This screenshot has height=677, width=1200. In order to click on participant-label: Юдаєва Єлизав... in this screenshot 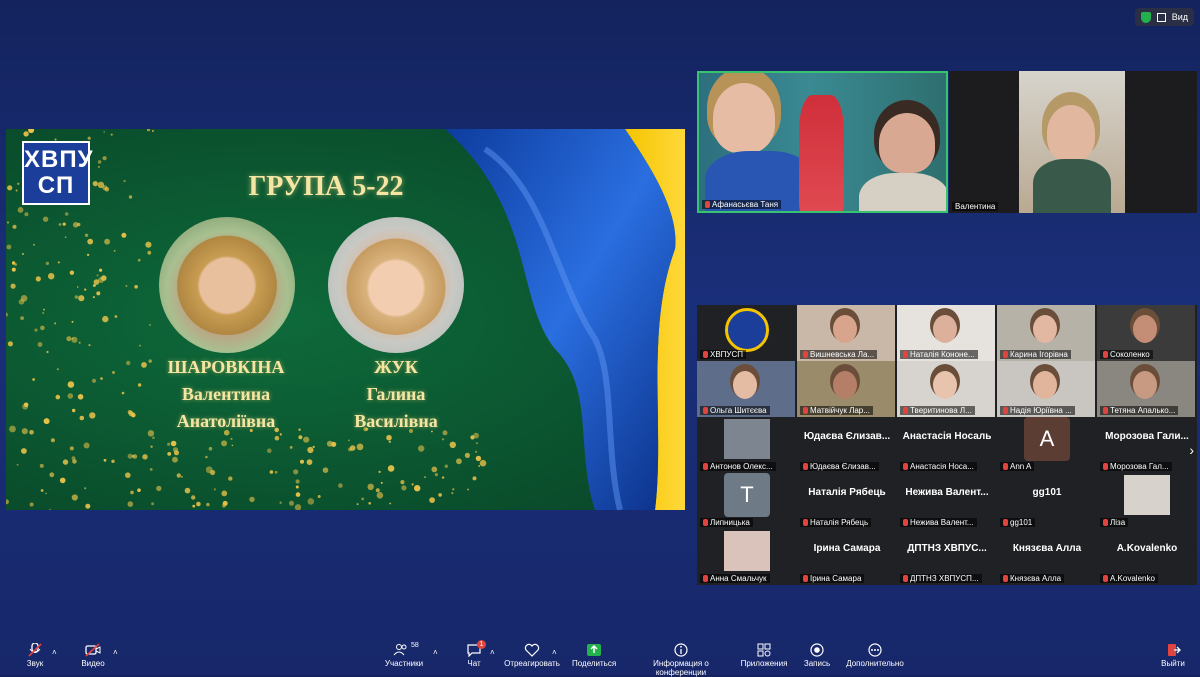, I will do `click(839, 466)`.